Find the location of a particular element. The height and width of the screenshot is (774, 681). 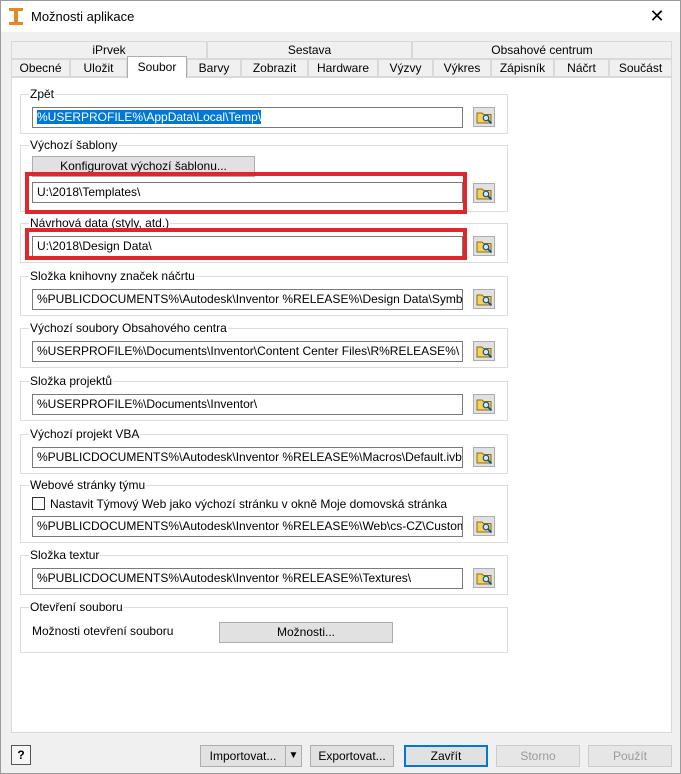

group-label-vba: Výchozí projekt VBA is located at coordinates (85, 434).